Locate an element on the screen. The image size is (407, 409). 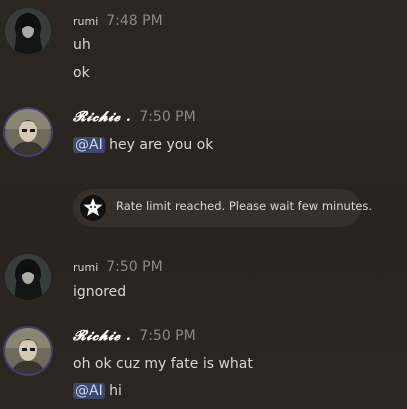
message-body: hi is located at coordinates (115, 391).